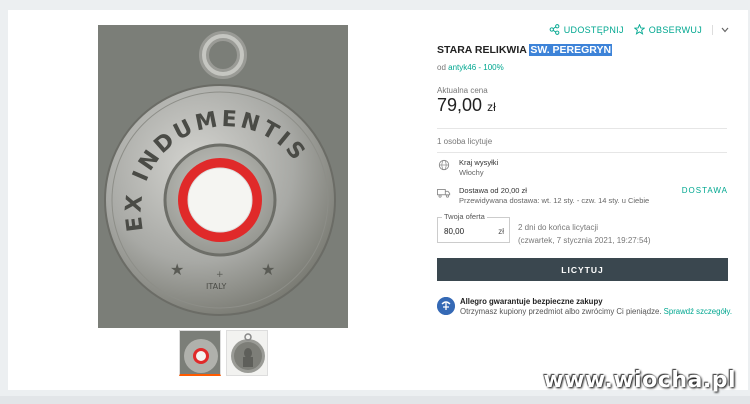 This screenshot has width=750, height=404. What do you see at coordinates (482, 50) in the screenshot?
I see `title-text: STARA RELIKWIA` at bounding box center [482, 50].